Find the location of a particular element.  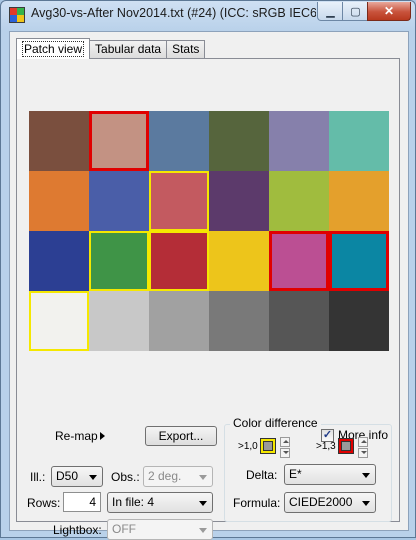

rows-label: Rows: is located at coordinates (44, 503).